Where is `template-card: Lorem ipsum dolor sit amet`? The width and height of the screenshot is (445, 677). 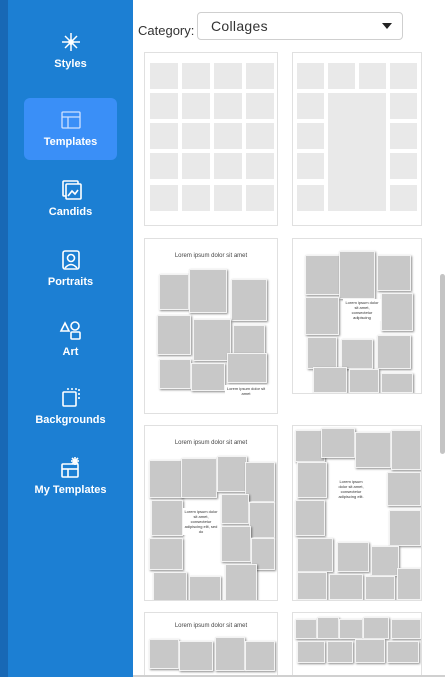
template-card: Lorem ipsum dolor sit amet is located at coordinates (211, 644).